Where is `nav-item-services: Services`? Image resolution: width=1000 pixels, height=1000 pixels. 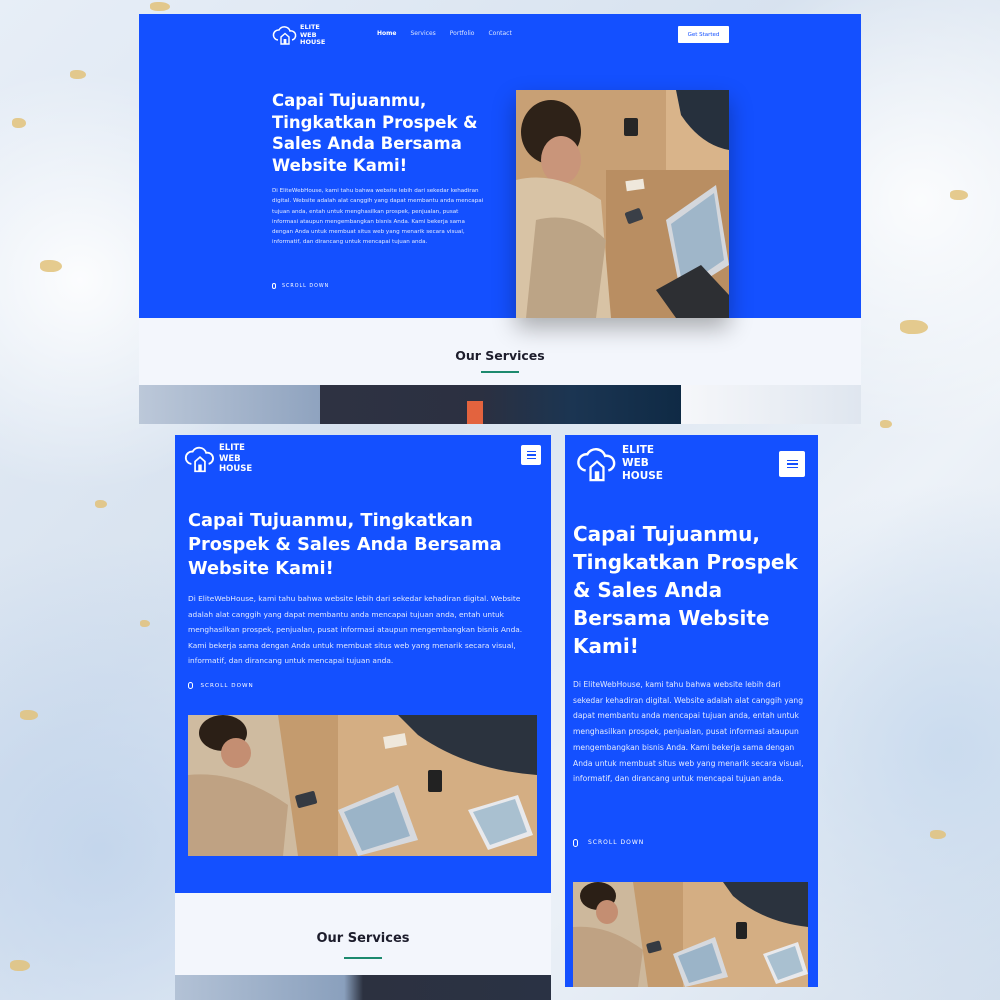
nav-item-services: Services is located at coordinates (422, 33).